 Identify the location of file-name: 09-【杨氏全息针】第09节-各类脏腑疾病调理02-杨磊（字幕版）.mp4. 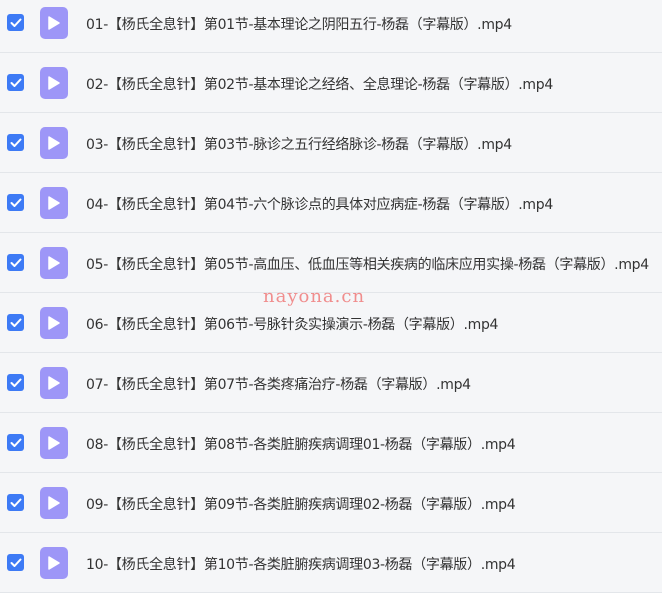
(301, 504).